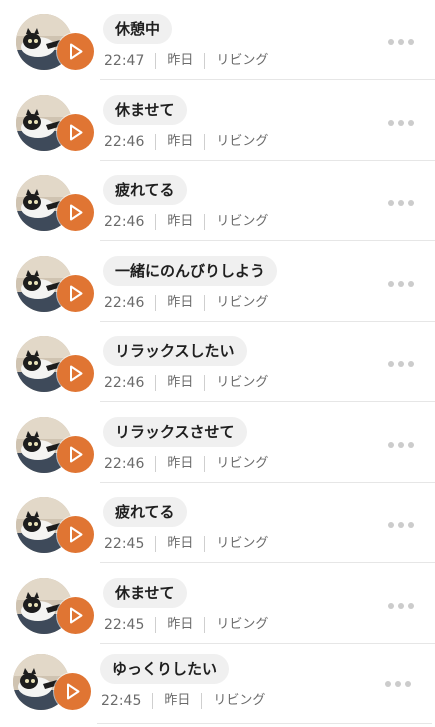 Image resolution: width=435 pixels, height=727 pixels. Describe the element at coordinates (175, 432) in the screenshot. I see `message-bubble: リラックスさせて` at that location.